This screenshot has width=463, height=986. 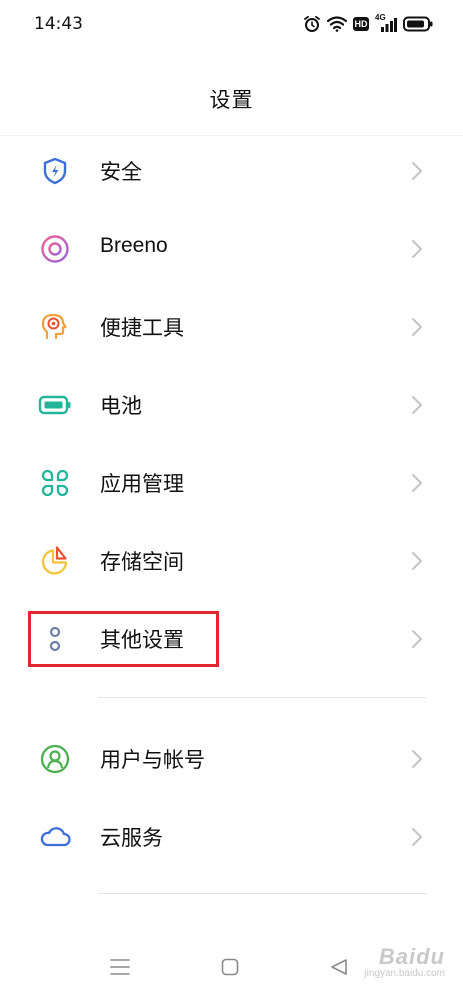 What do you see at coordinates (55, 249) in the screenshot?
I see `breeno-icon` at bounding box center [55, 249].